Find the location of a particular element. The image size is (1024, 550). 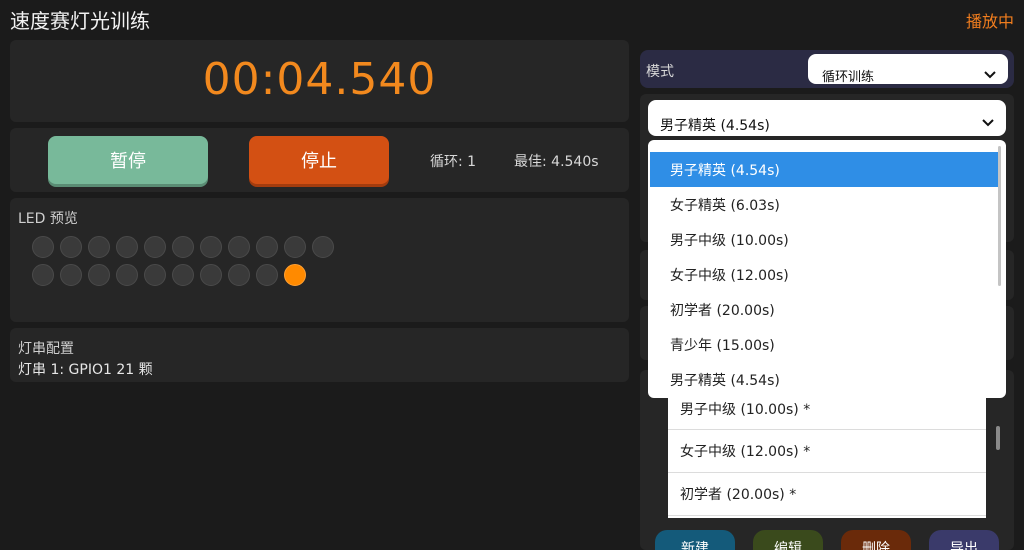

mode-panel: 模式 循环训练 is located at coordinates (827, 69).